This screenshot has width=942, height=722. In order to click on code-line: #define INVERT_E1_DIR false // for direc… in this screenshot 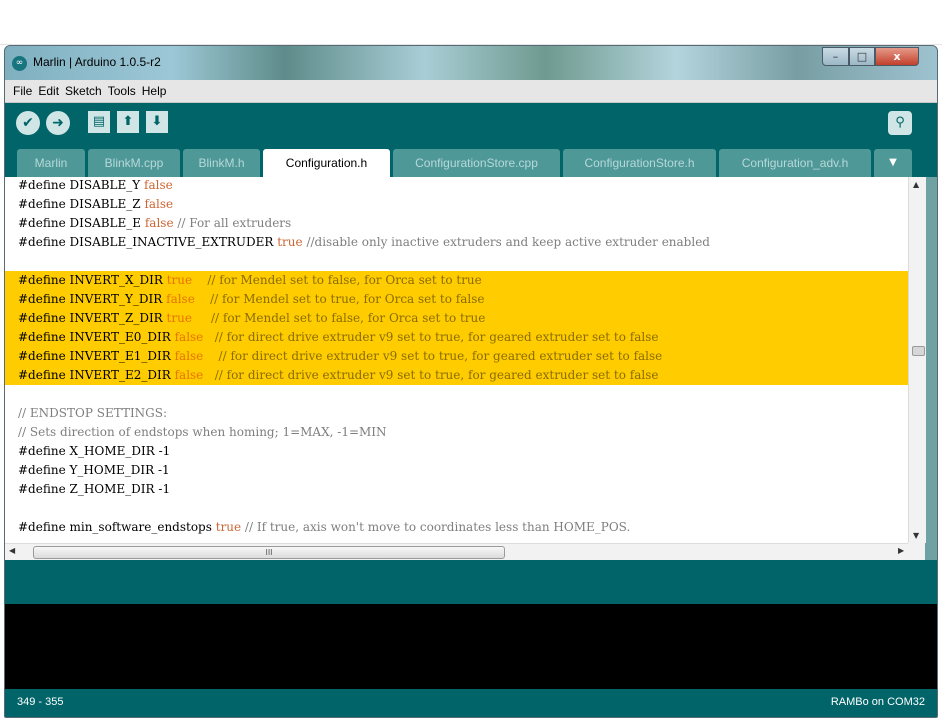, I will do `click(456, 356)`.